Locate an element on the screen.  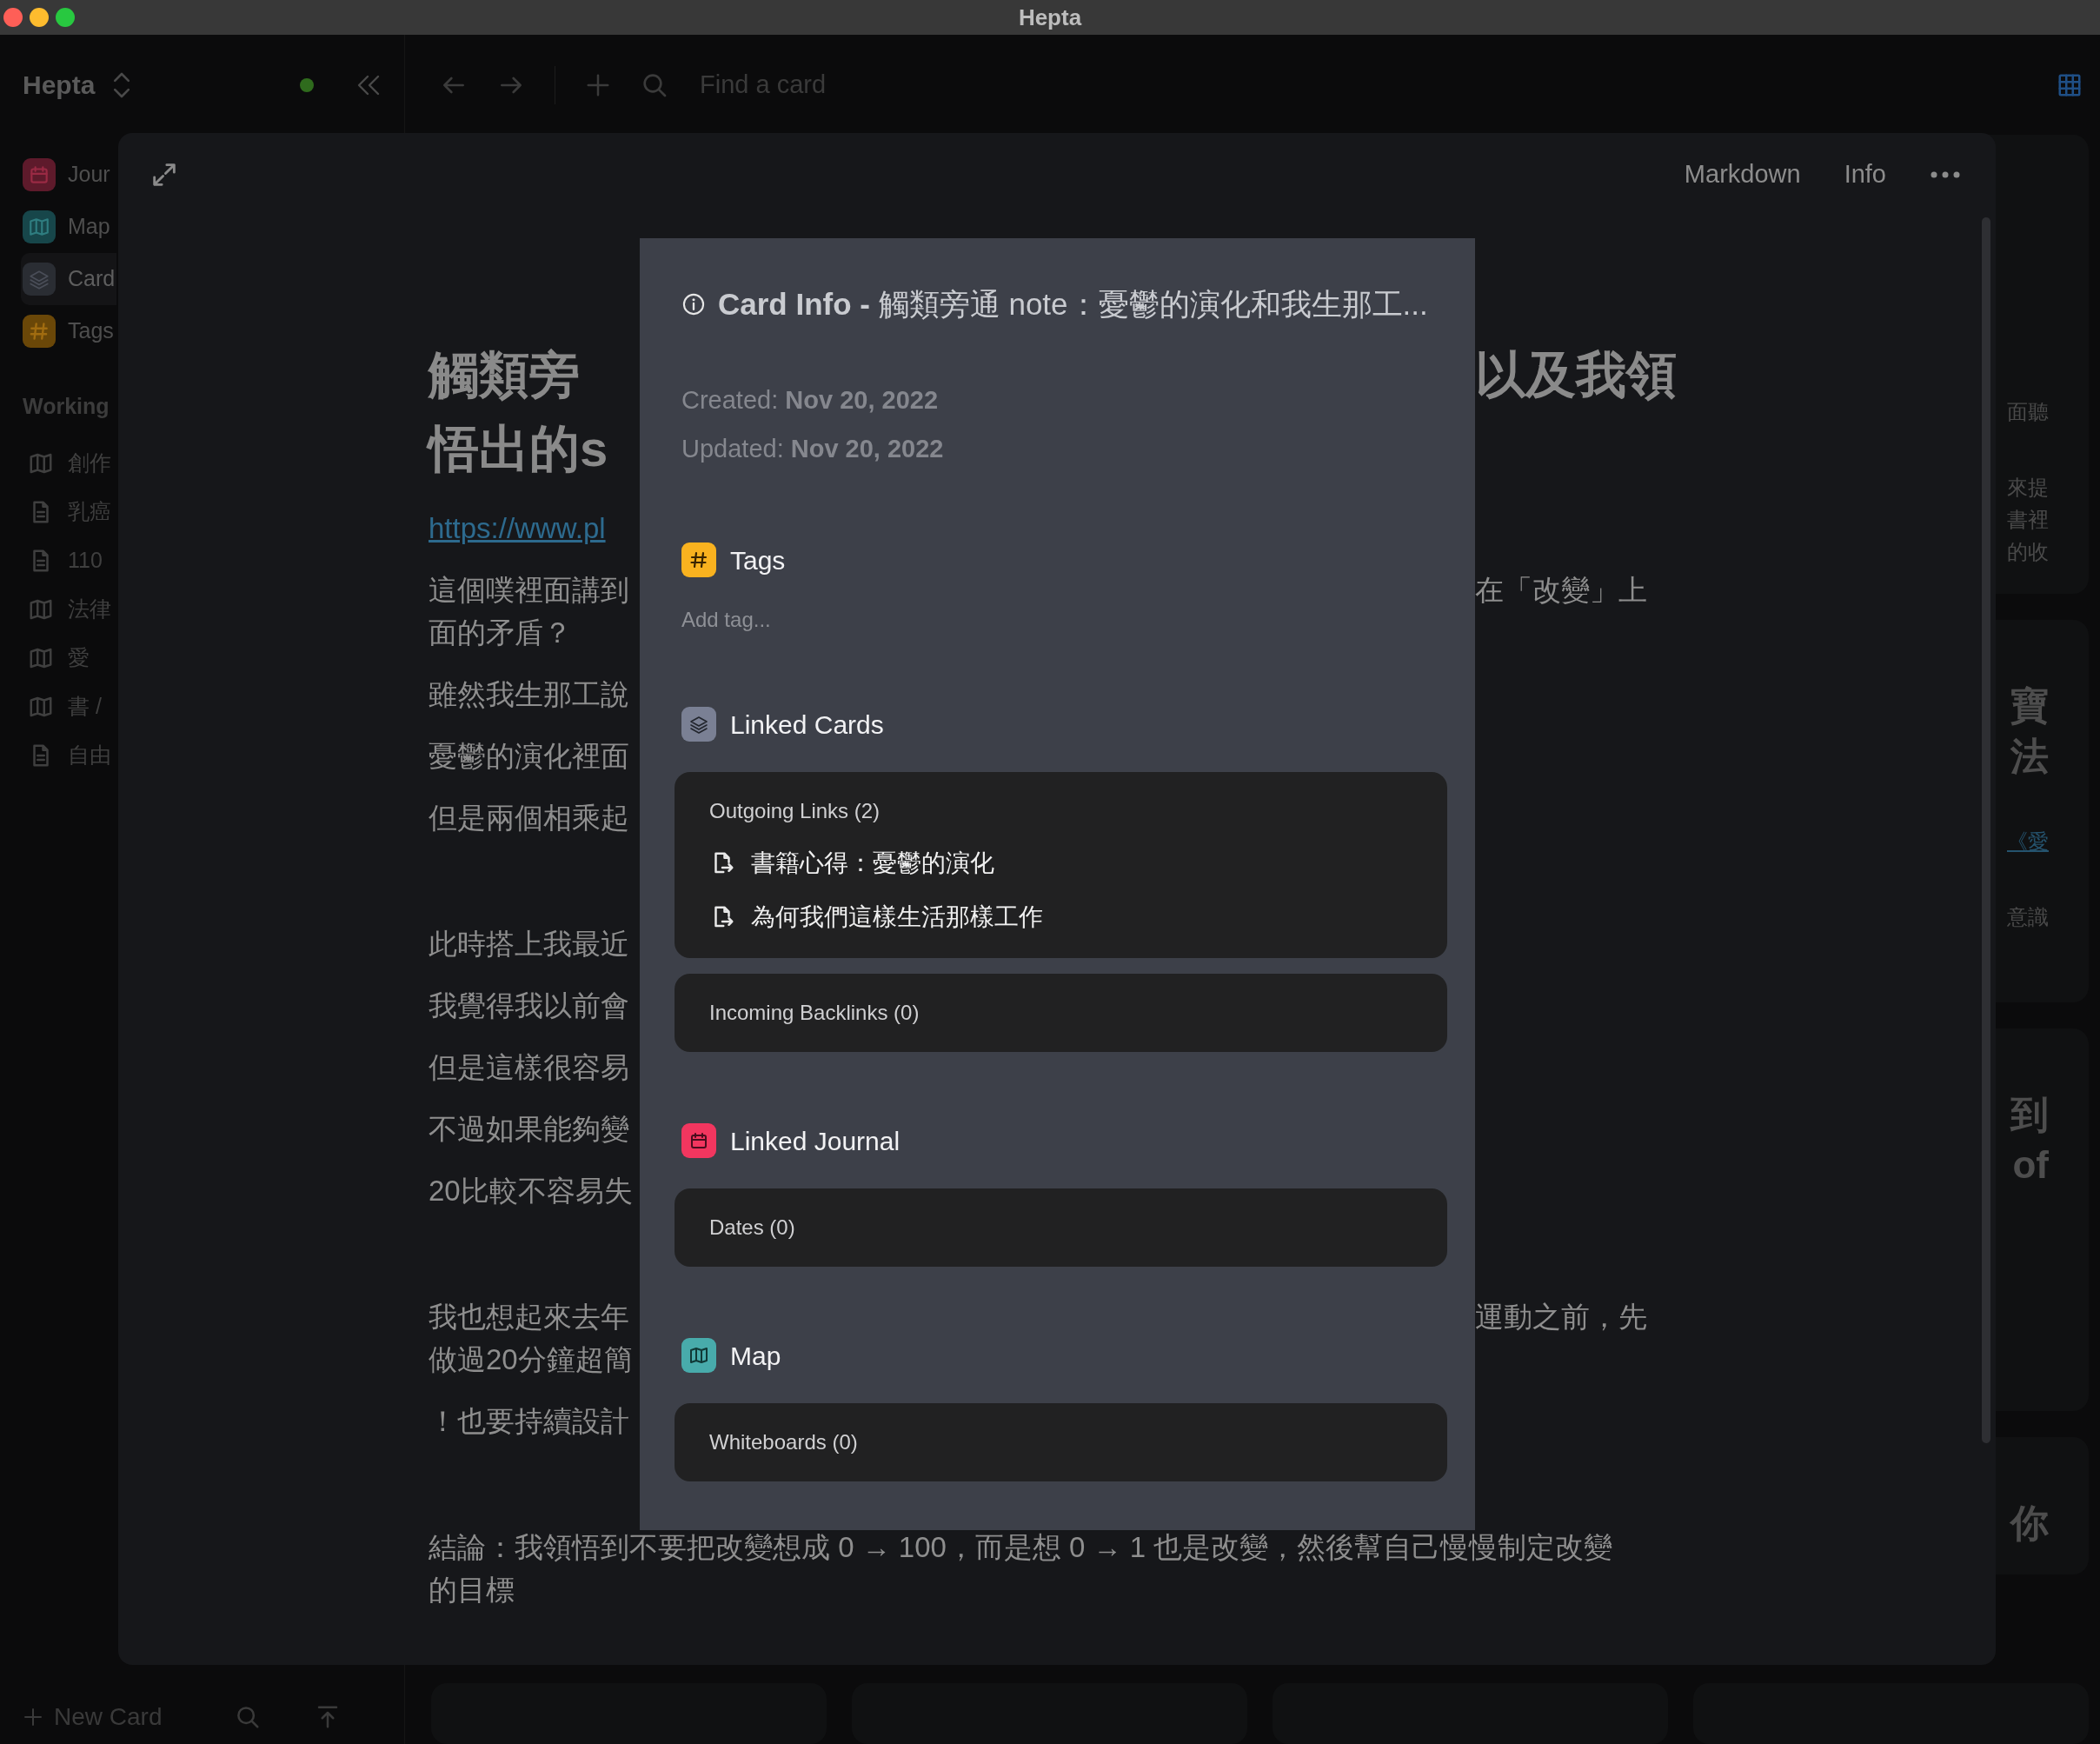
paragraph-text: 但是這樣很容易 is located at coordinates (529, 1067).